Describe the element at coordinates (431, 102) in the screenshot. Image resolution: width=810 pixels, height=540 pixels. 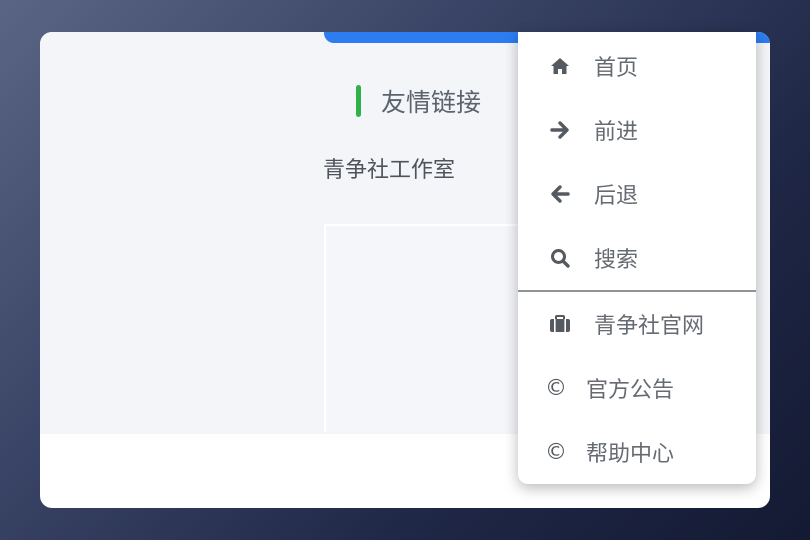
I see `friend-links-title: 友情链接` at that location.